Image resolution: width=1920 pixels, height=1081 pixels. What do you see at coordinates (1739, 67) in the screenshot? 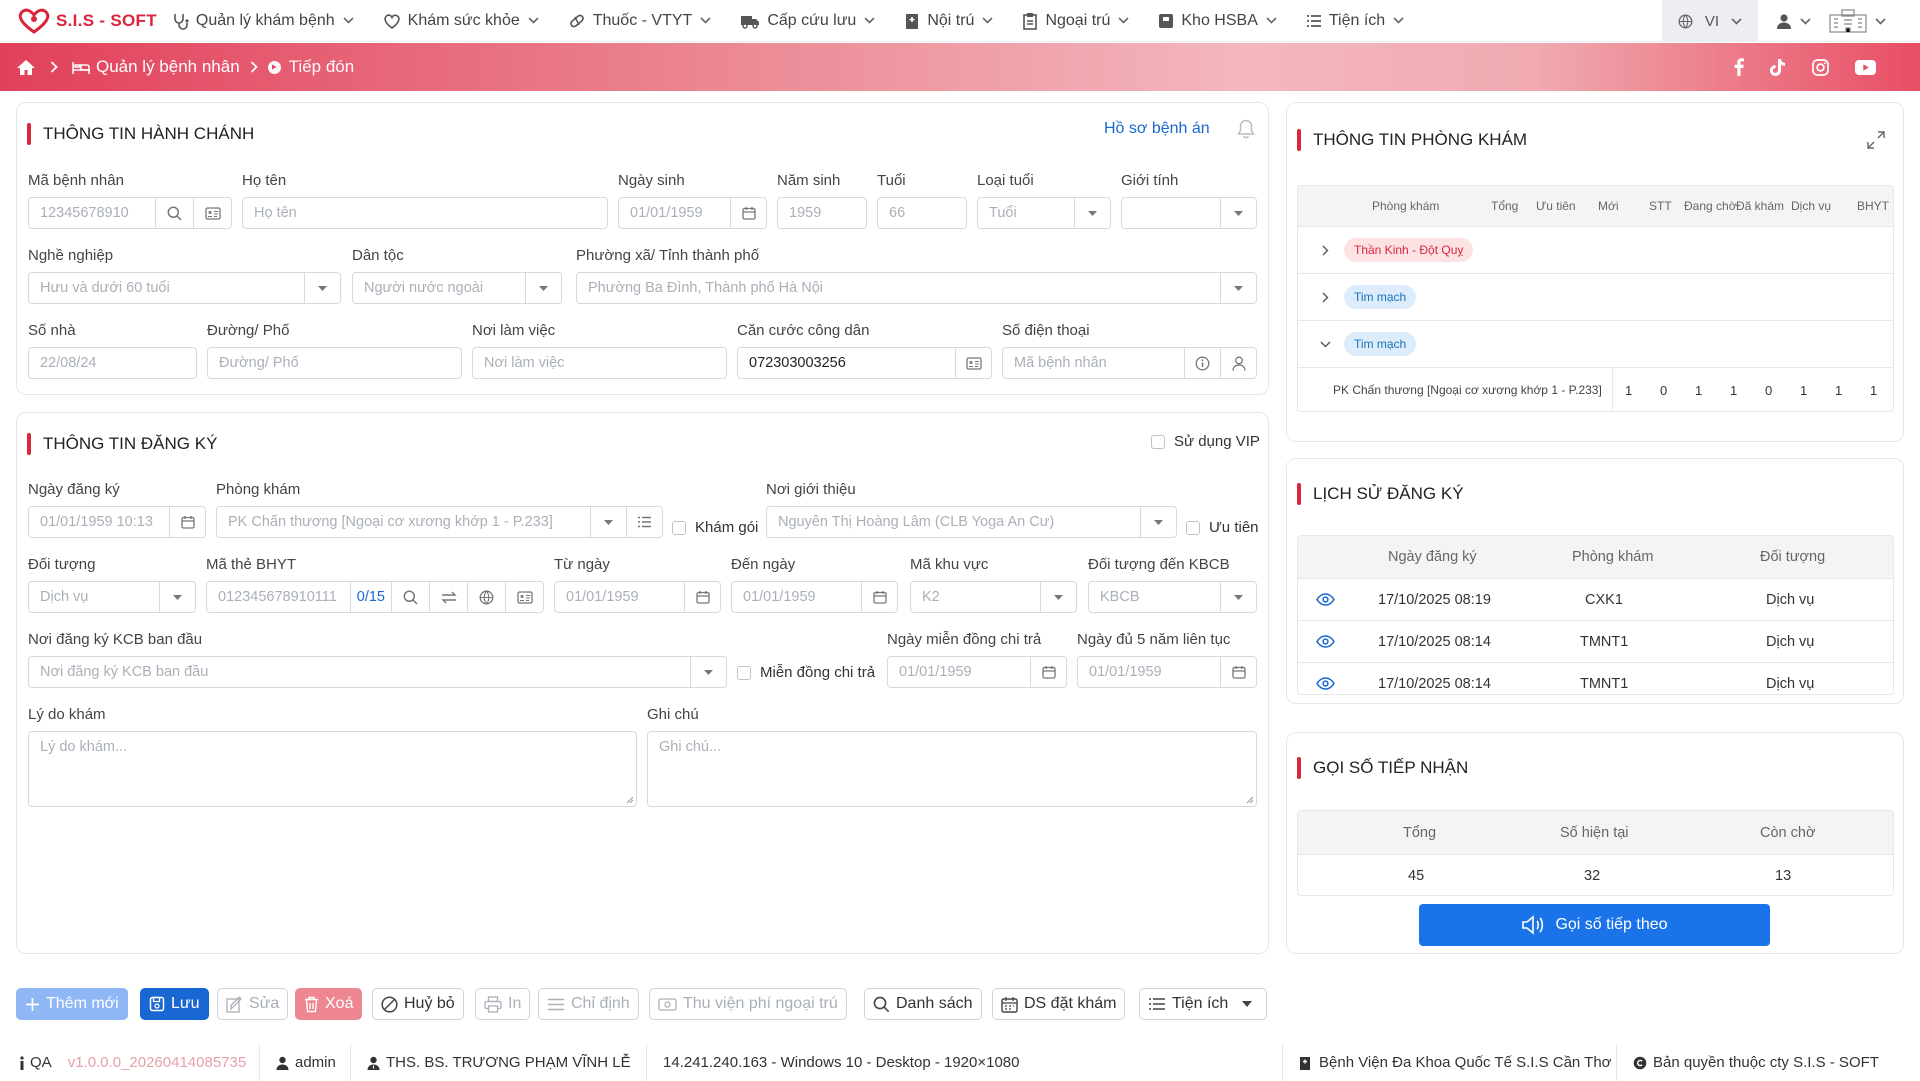
I see `facebook-icon` at bounding box center [1739, 67].